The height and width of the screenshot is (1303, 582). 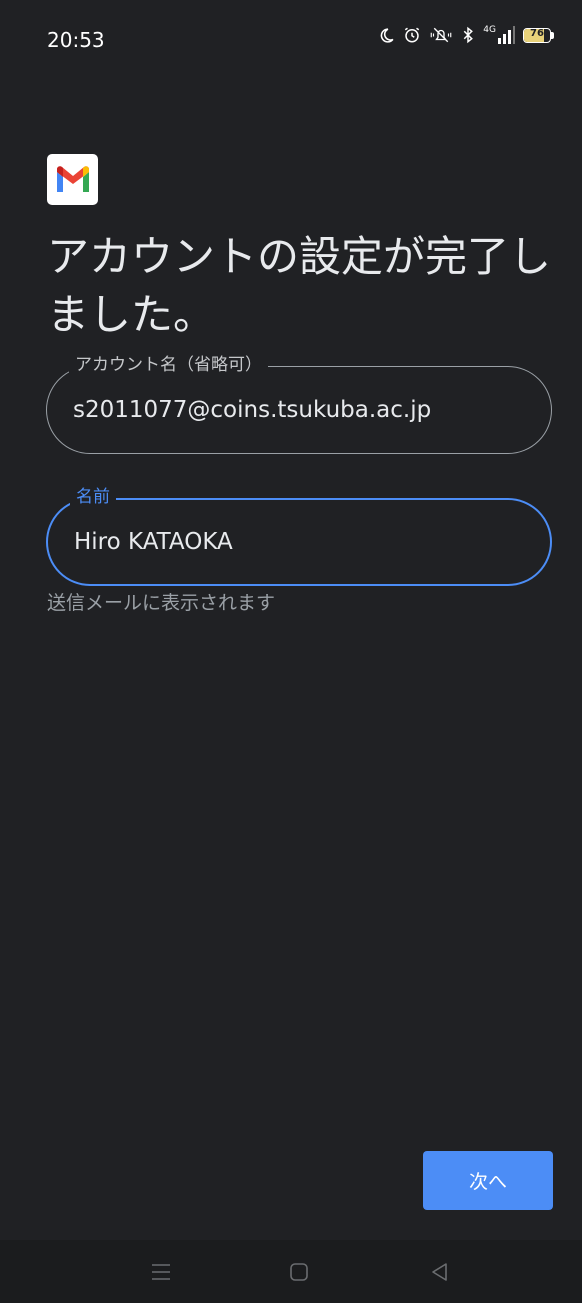 I want to click on menu-icon, so click(x=161, y=1271).